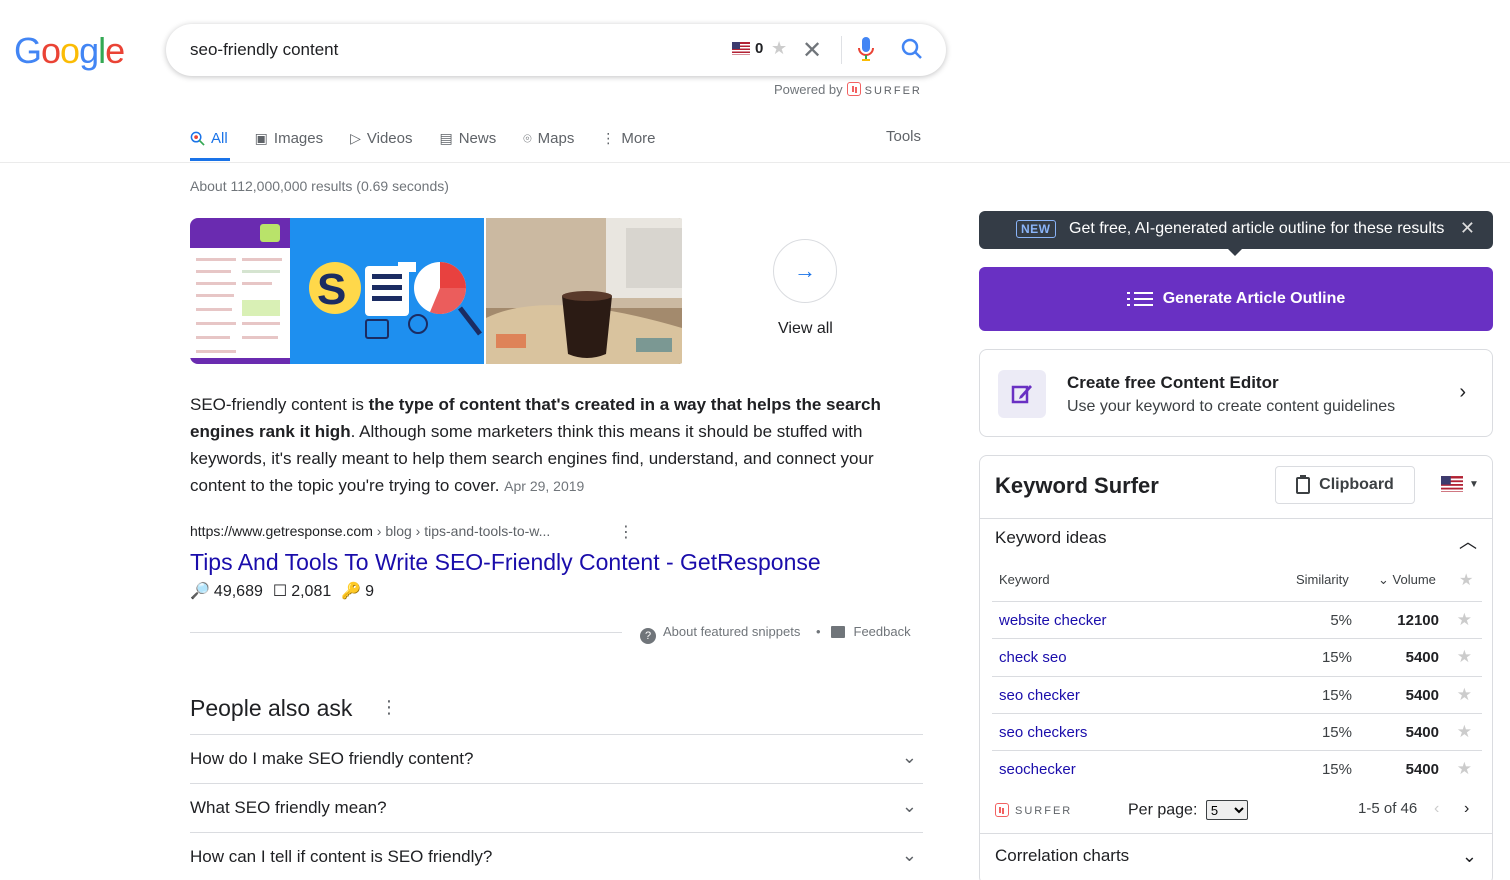 The width and height of the screenshot is (1510, 880). I want to click on active-tab-indicator, so click(210, 159).